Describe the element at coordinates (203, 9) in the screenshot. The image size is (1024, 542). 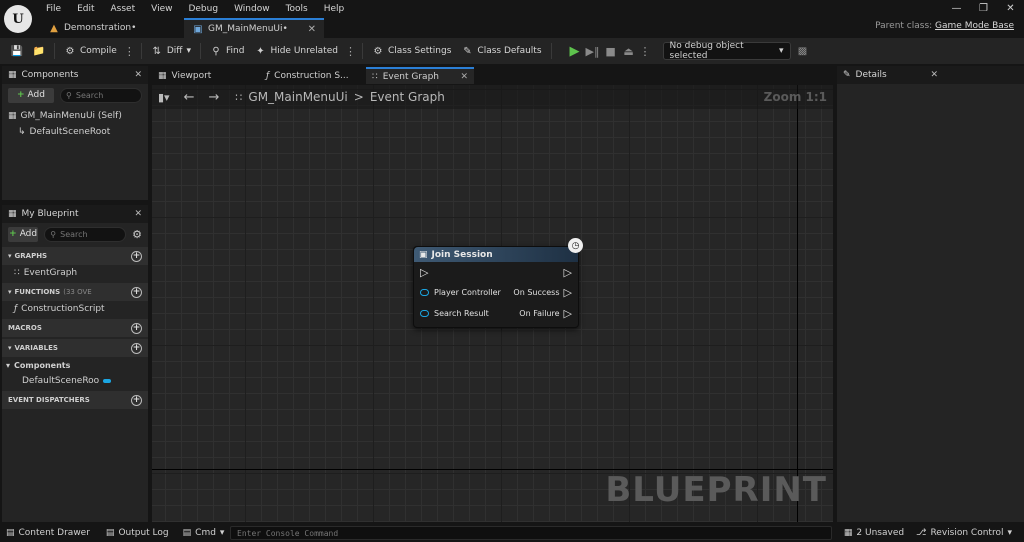
I see `menu-debug: Debug` at that location.